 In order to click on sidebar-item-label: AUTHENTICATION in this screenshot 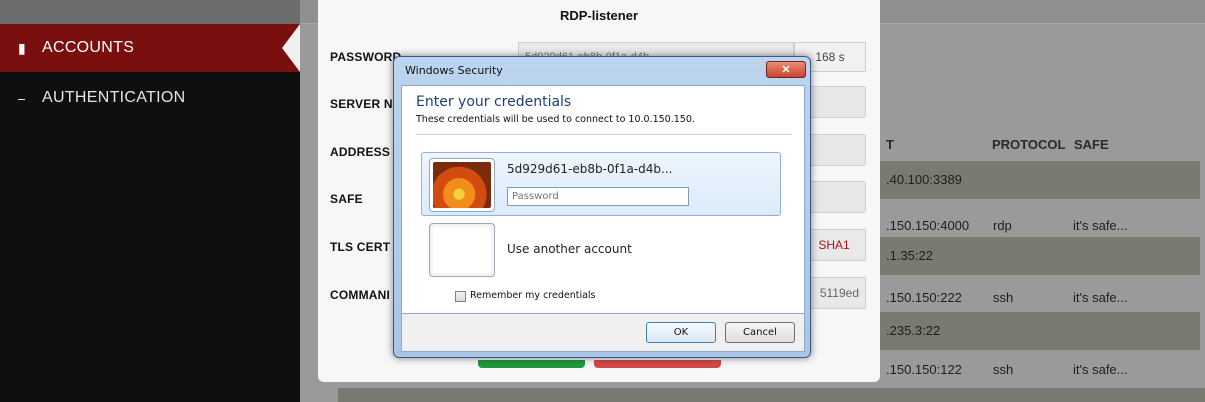, I will do `click(114, 97)`.